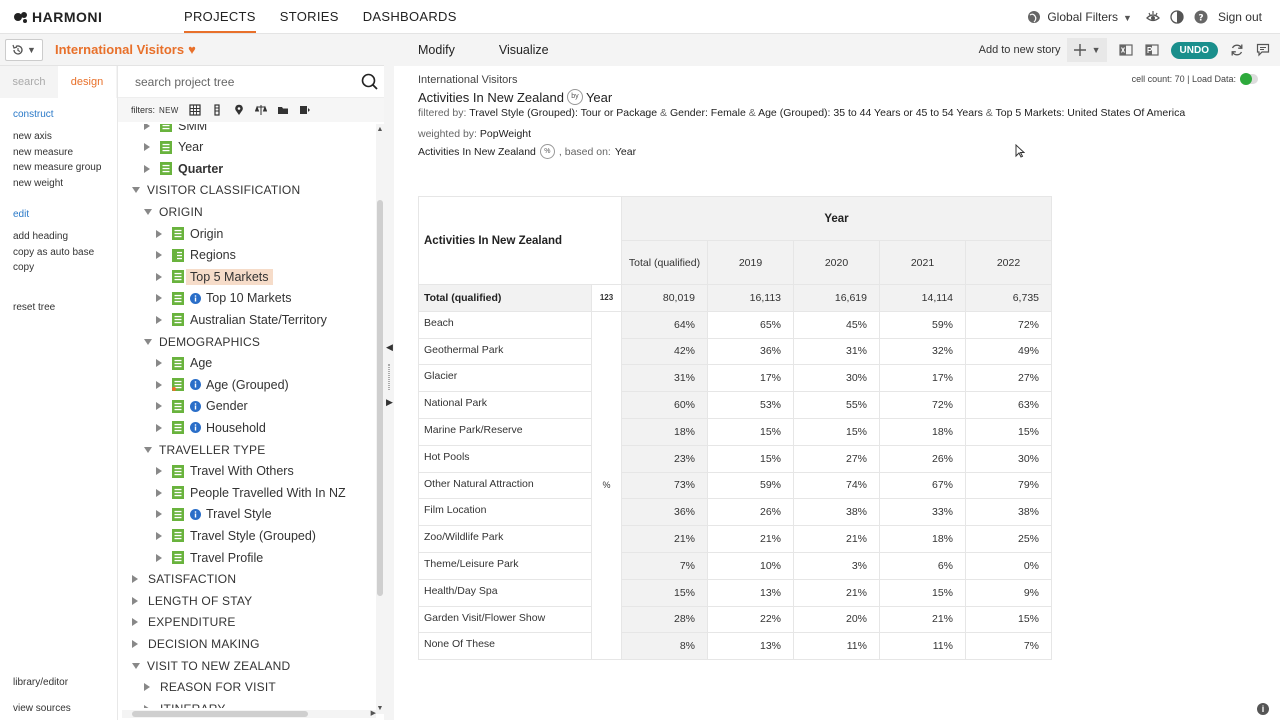  I want to click on scroll-up-icon: ▲, so click(380, 129).